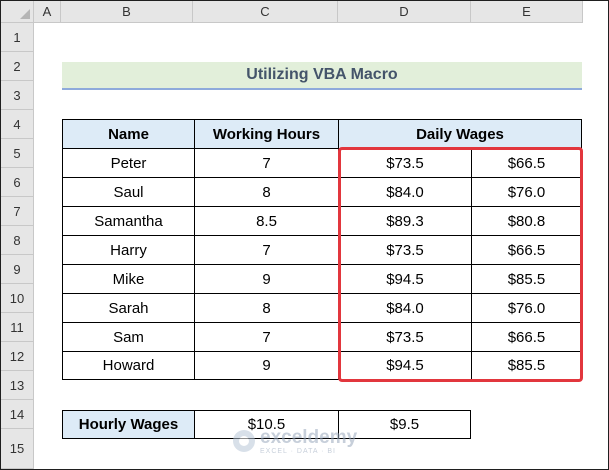 The width and height of the screenshot is (609, 470). I want to click on table-cell-wage: $89.3, so click(404, 220).